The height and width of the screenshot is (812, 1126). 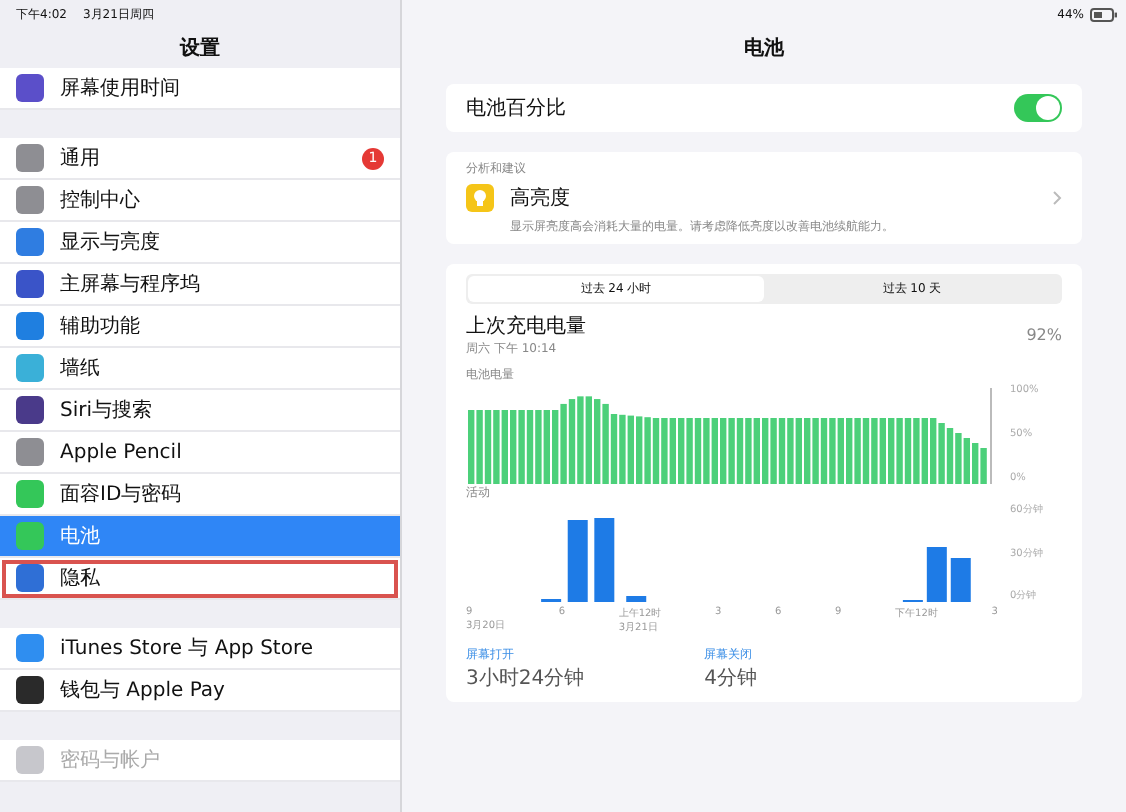 What do you see at coordinates (200, 243) in the screenshot?
I see `settings-item: 显示与亮度` at bounding box center [200, 243].